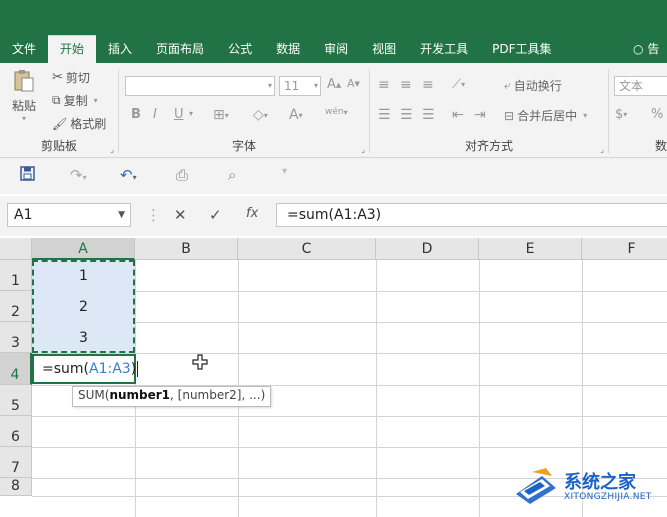  I want to click on row-header-7: 7, so click(16, 462).